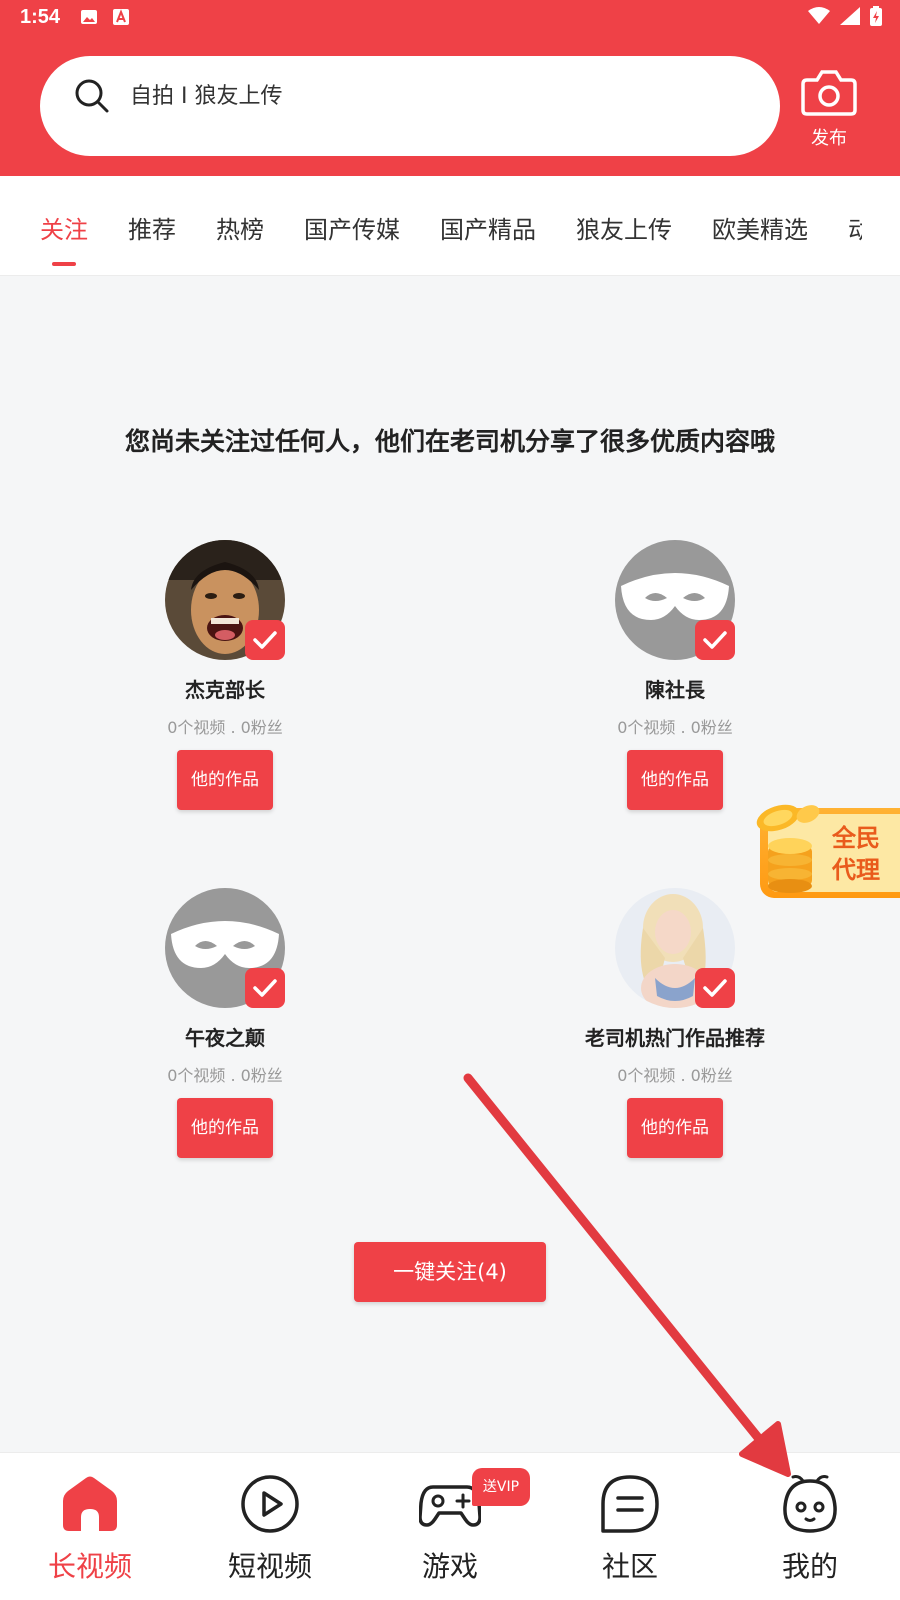 The width and height of the screenshot is (900, 1600). Describe the element at coordinates (64, 227) in the screenshot. I see `tab-follow: 关注` at that location.